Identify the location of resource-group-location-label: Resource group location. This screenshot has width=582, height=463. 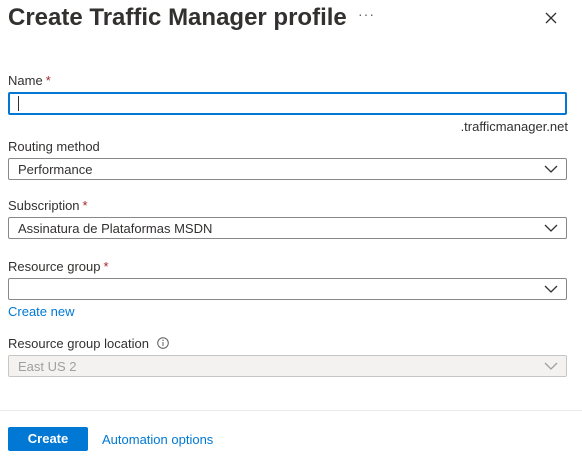
(78, 343).